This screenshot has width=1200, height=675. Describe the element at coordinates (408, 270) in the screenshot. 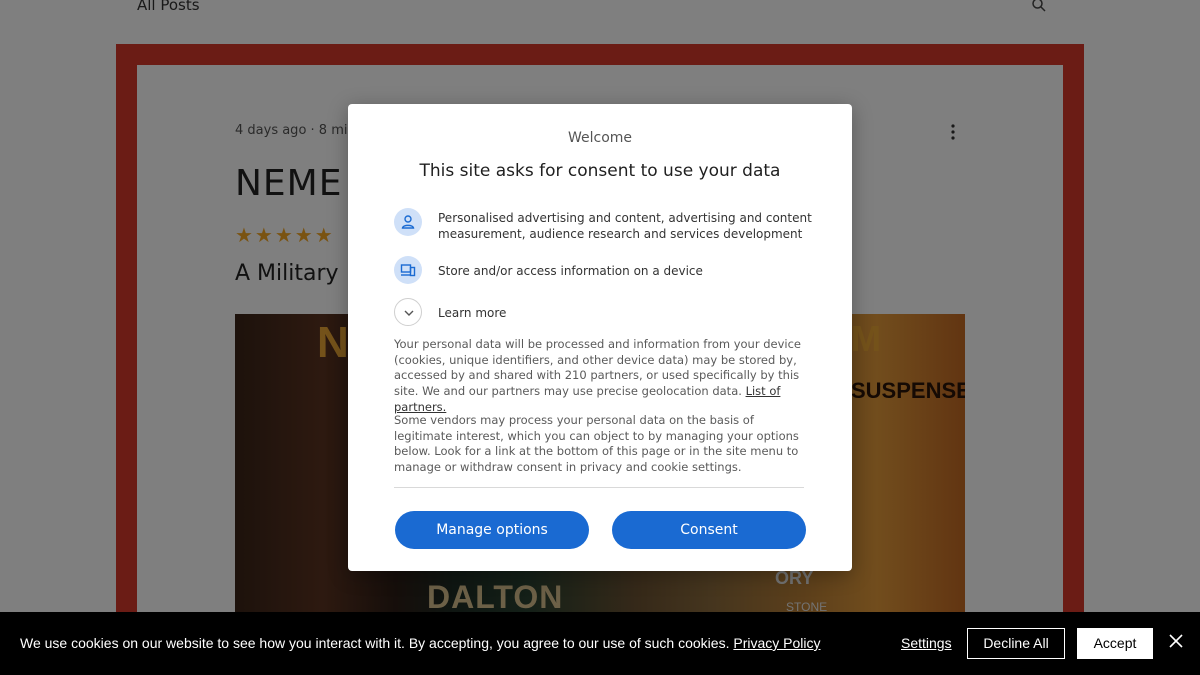

I see `devices-icon` at that location.